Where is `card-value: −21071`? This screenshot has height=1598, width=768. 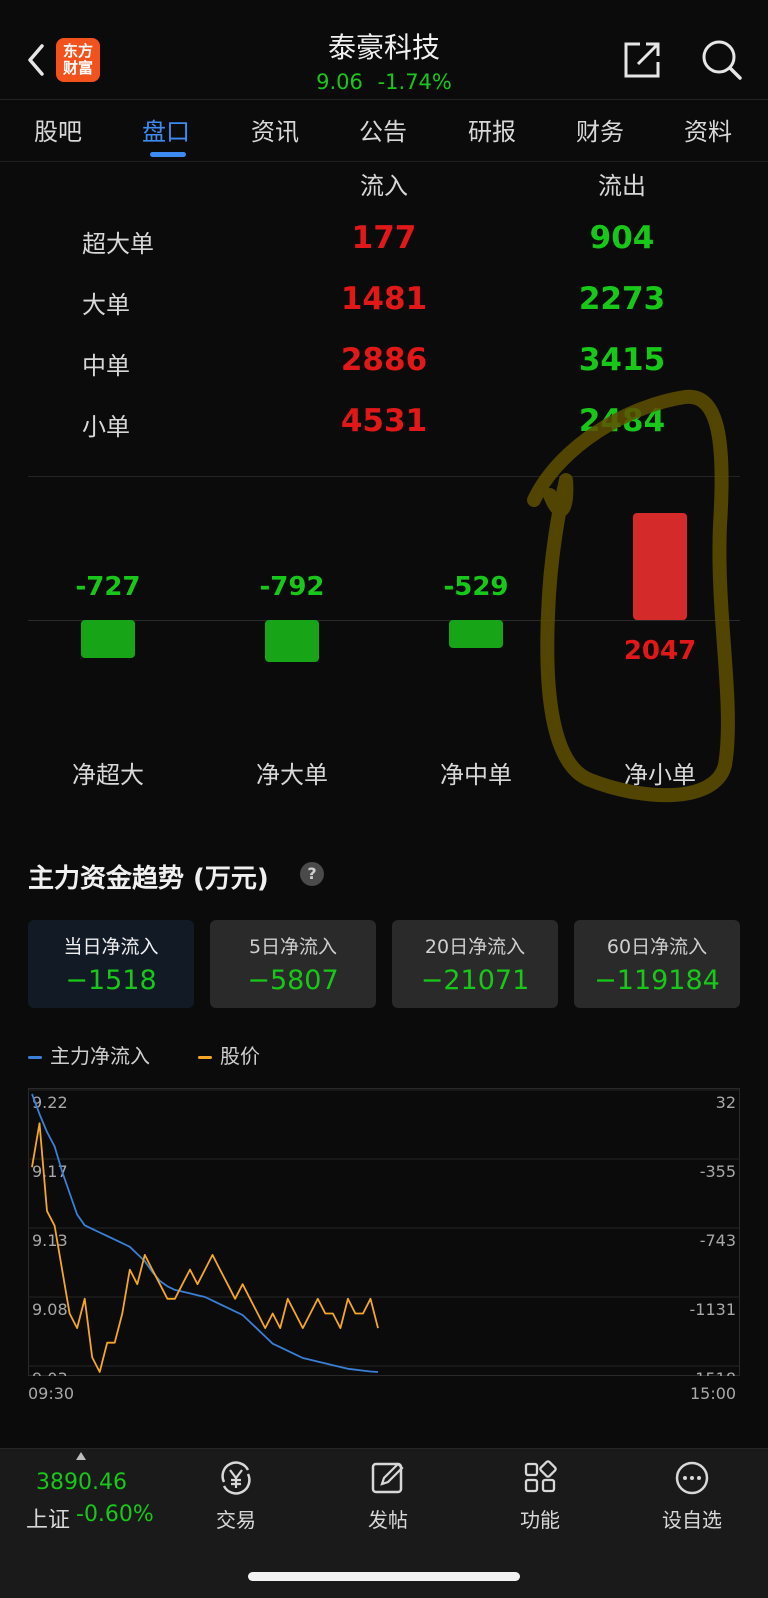 card-value: −21071 is located at coordinates (475, 980).